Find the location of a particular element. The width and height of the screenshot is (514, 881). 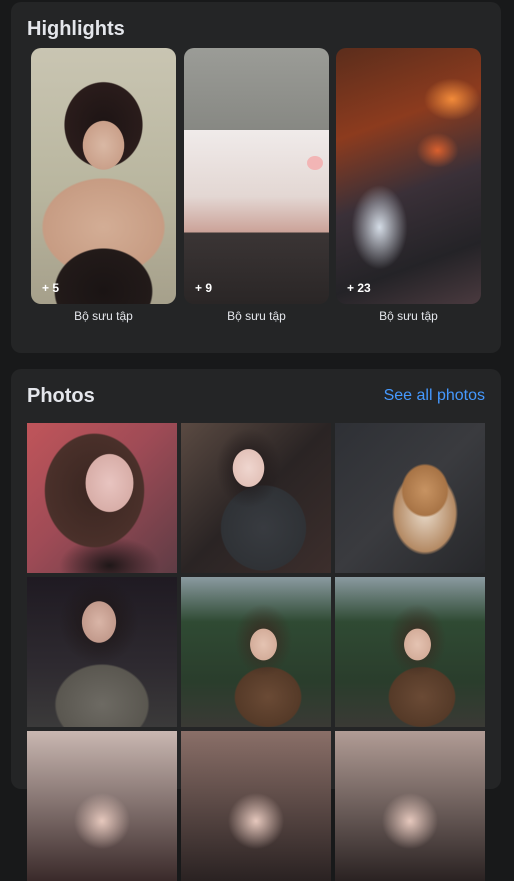

highlight-thumbnail: + 9 is located at coordinates (256, 176).